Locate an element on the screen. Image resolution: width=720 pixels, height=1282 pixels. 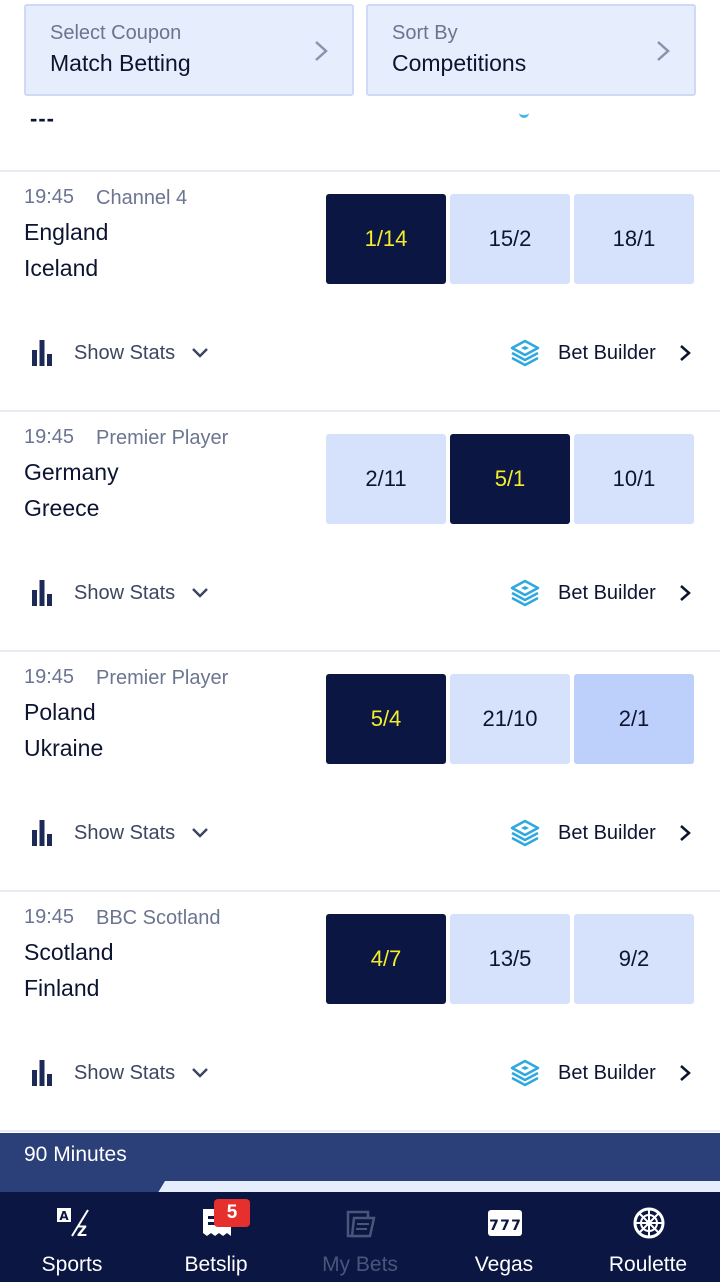
event-channel: BBC Scotland is located at coordinates (158, 918).